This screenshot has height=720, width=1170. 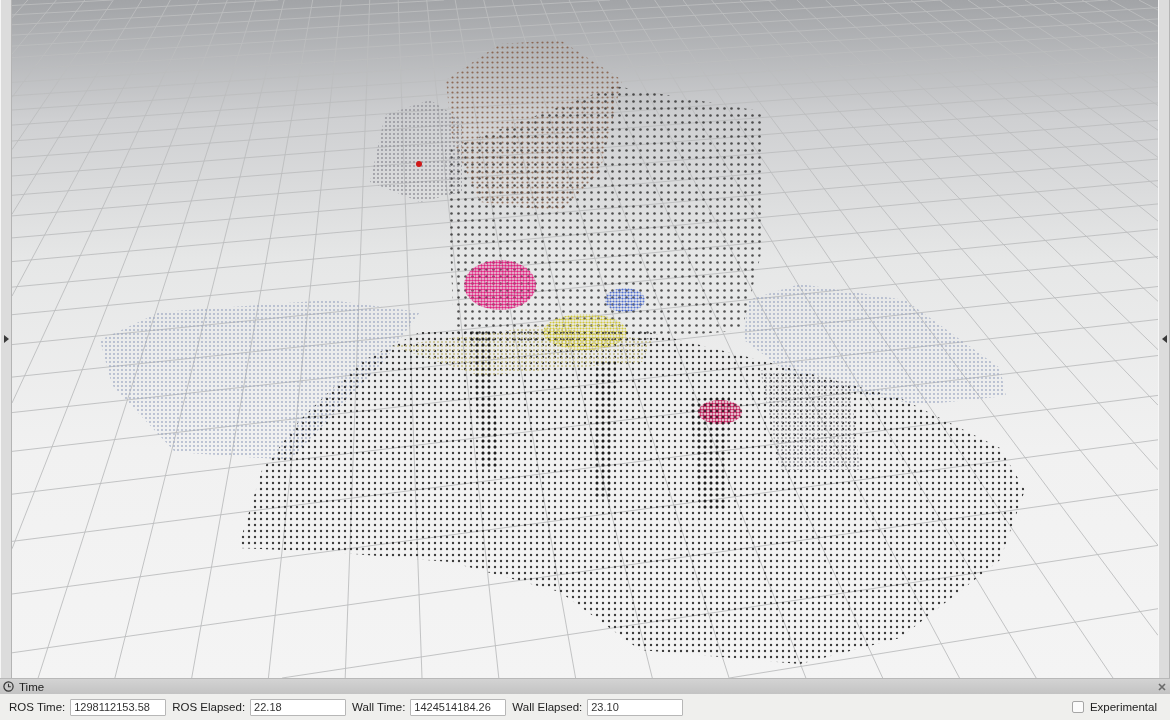 I want to click on panel-title: Time, so click(x=32, y=686).